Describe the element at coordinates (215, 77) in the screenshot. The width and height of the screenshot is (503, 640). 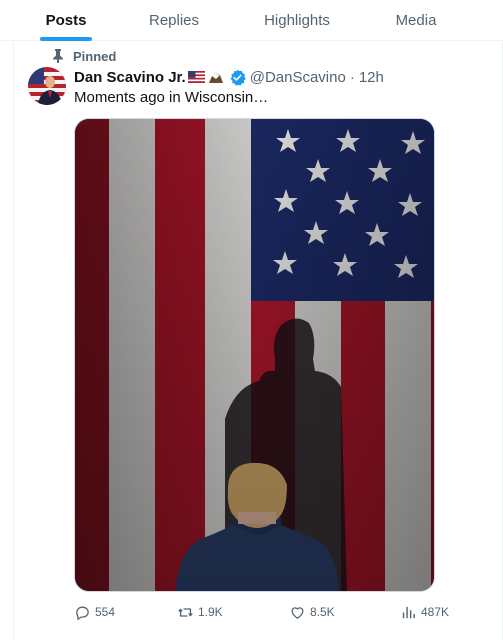
I see `eagle-icon` at that location.